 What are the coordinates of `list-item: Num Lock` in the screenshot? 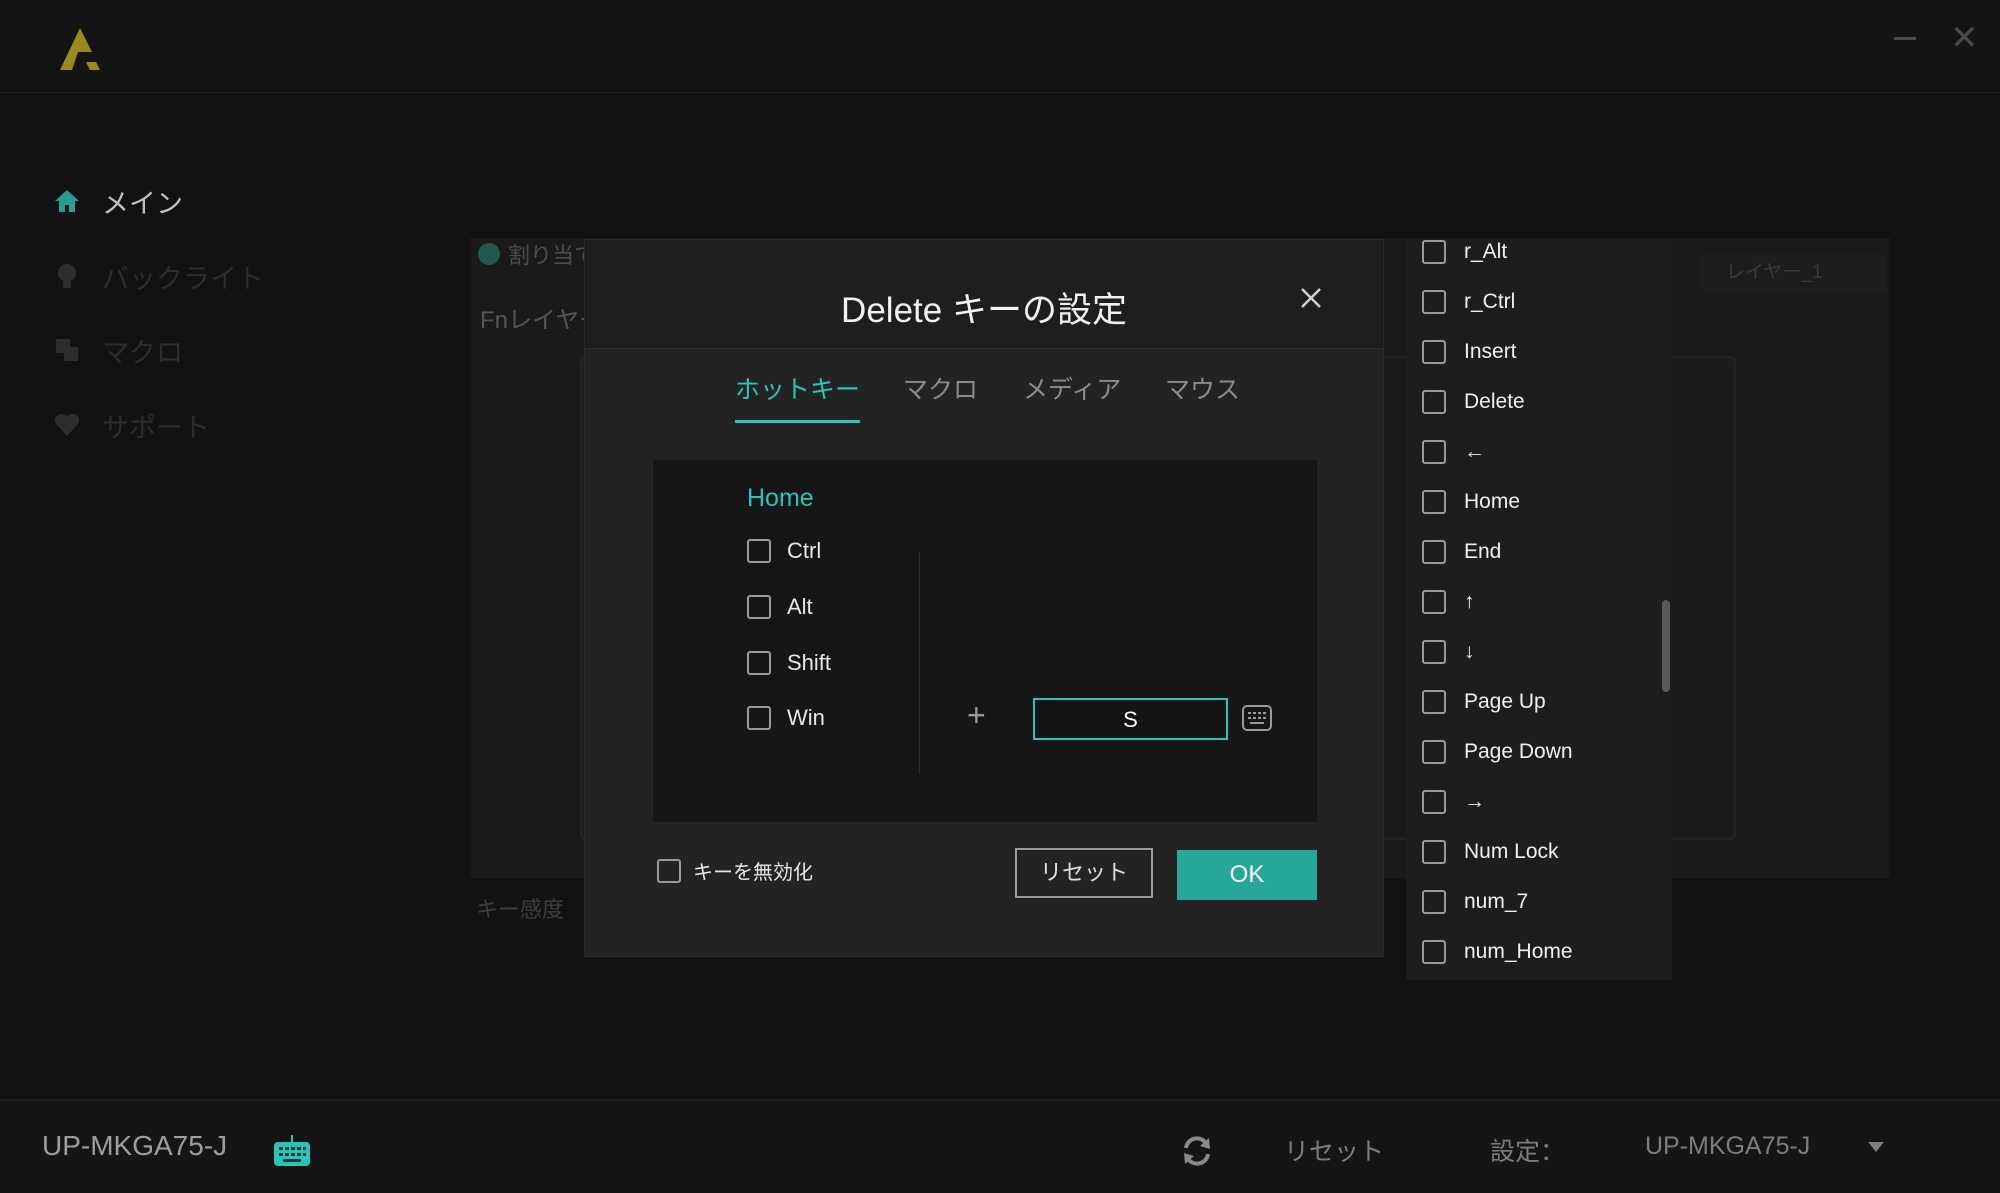 It's located at (1539, 852).